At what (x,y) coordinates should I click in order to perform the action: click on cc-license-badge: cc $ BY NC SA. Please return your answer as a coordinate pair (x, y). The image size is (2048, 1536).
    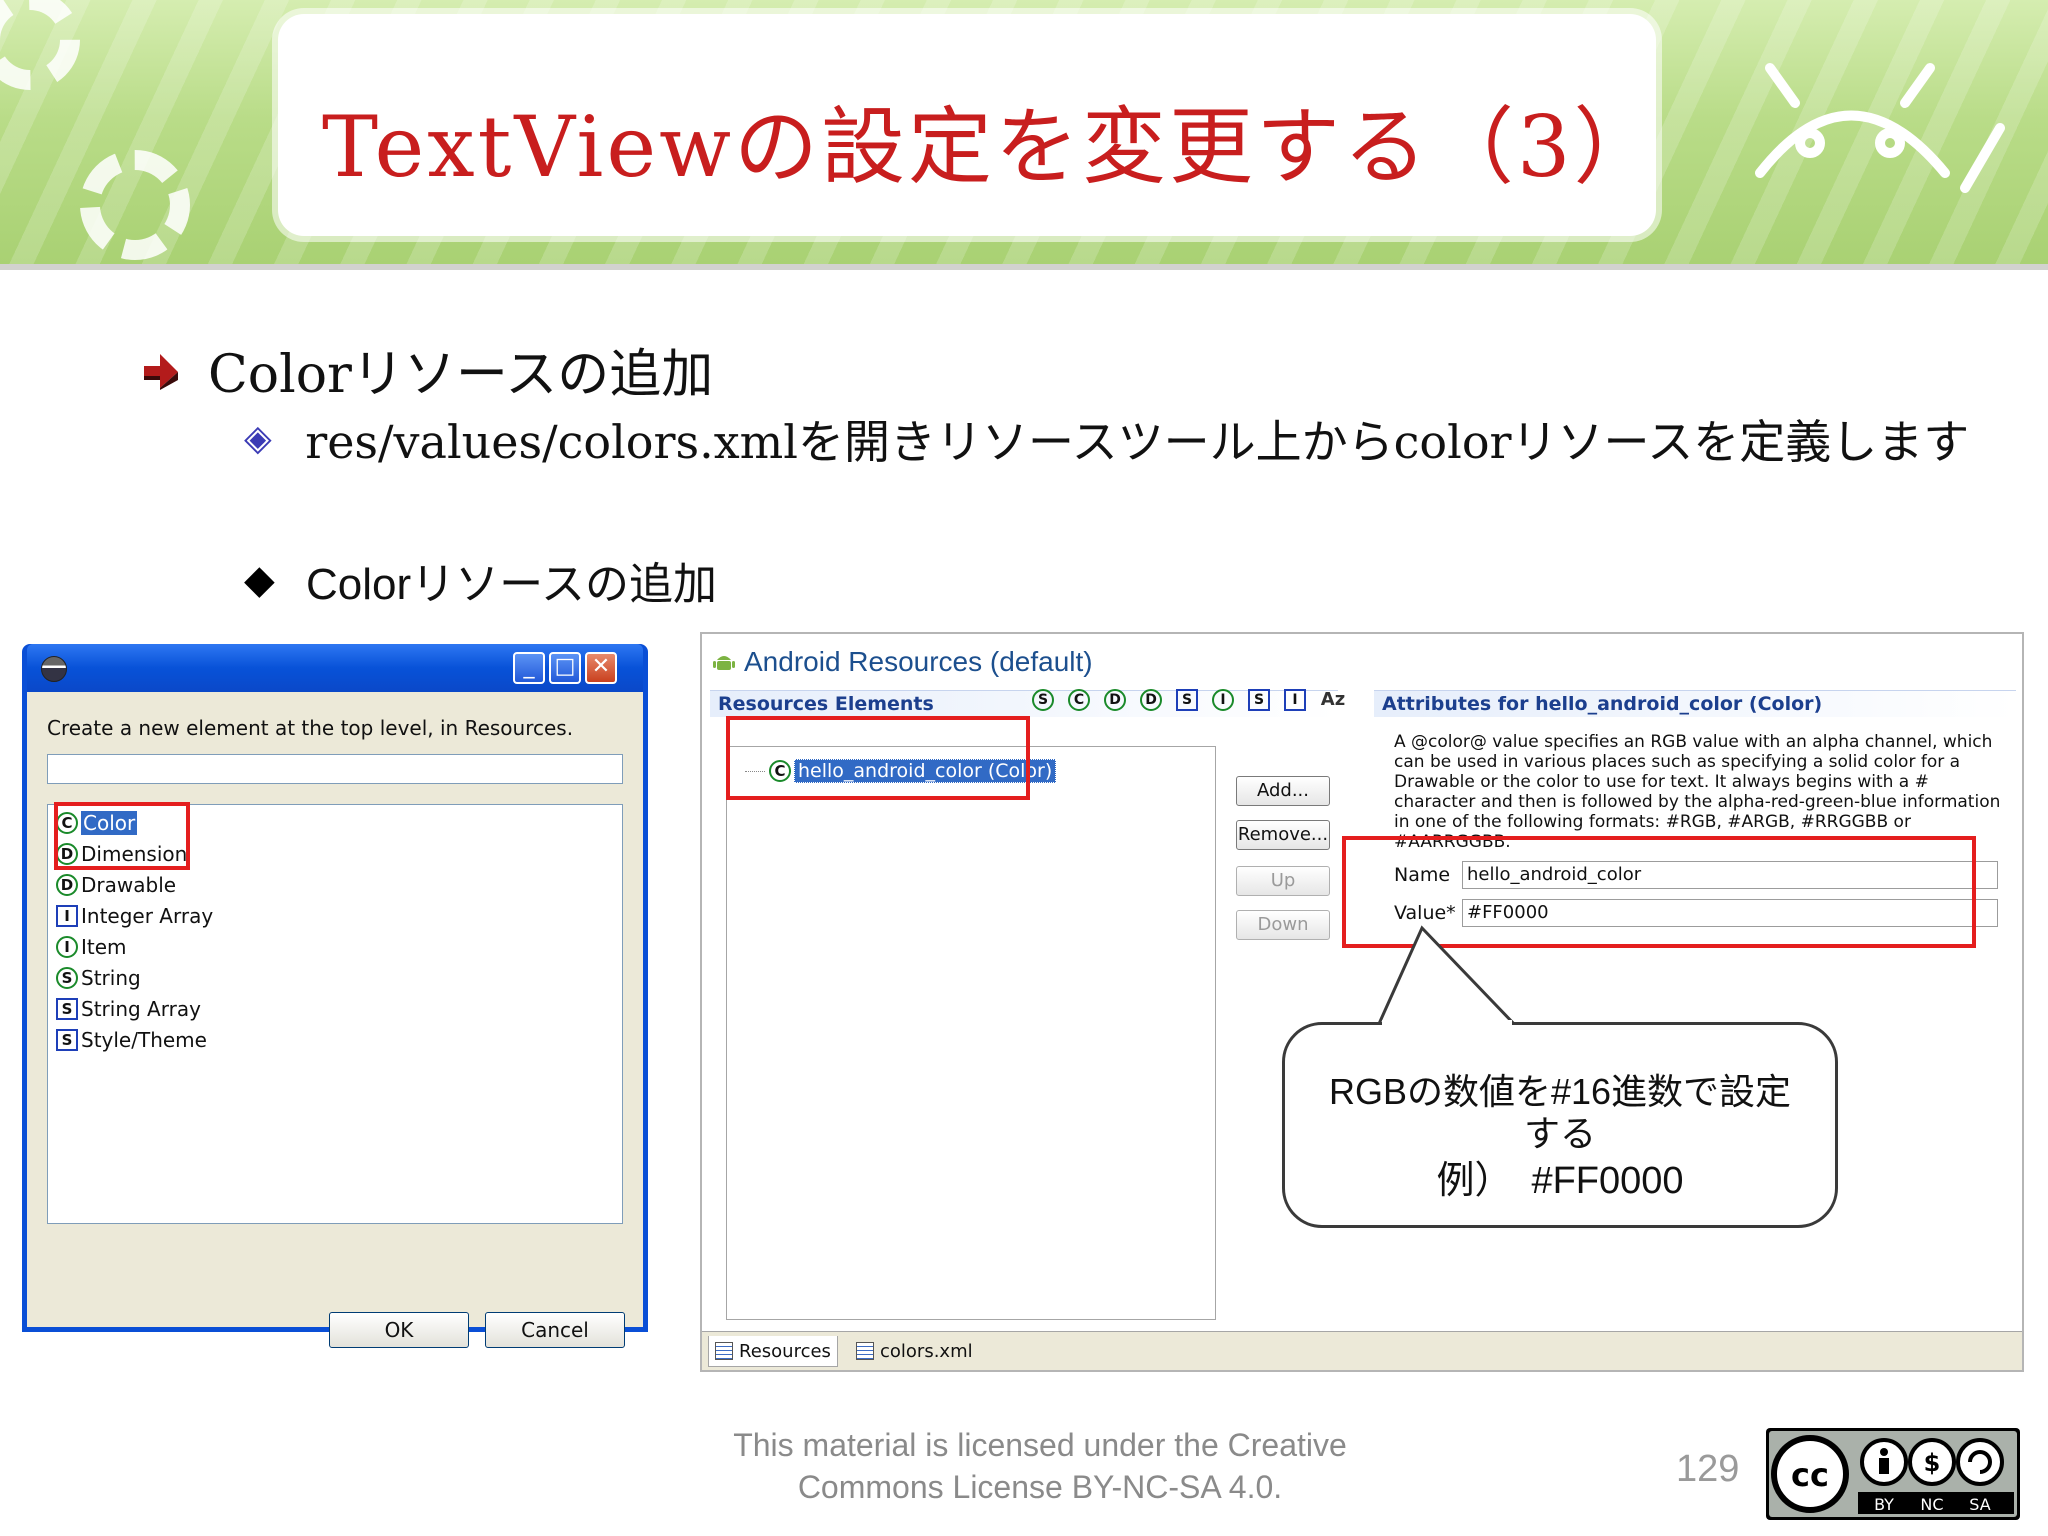
    Looking at the image, I should click on (1893, 1474).